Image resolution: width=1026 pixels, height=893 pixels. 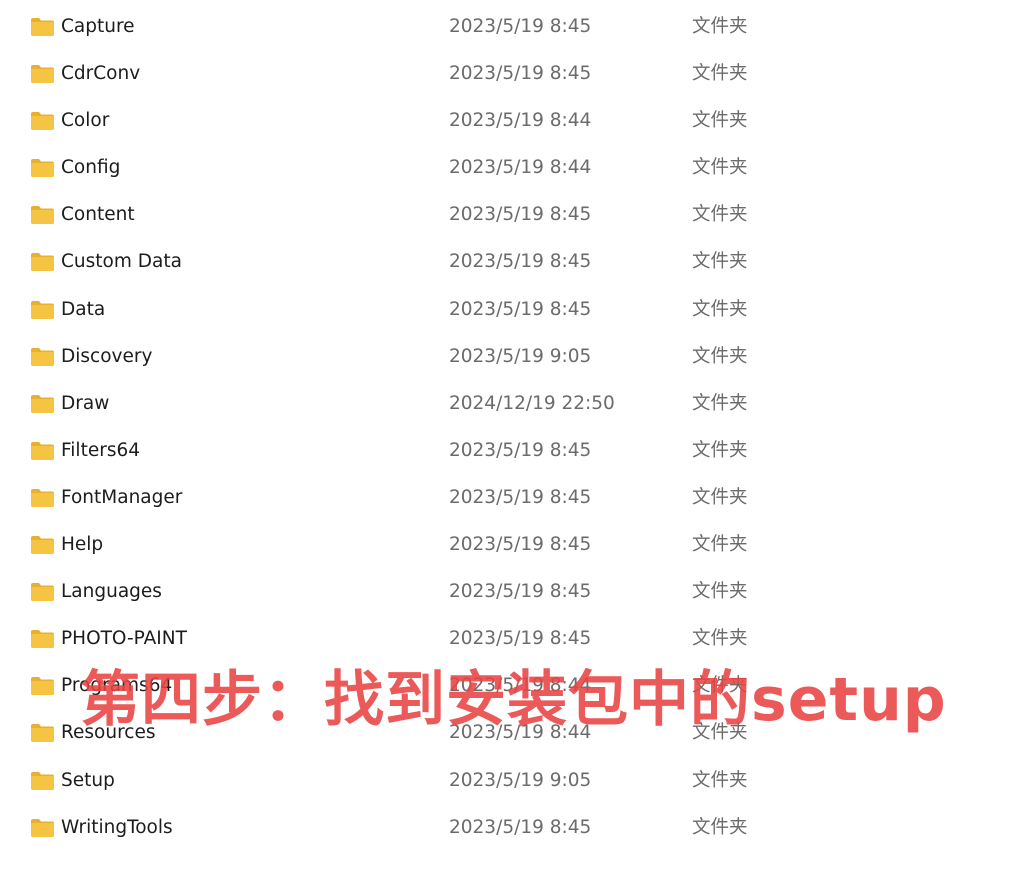 I want to click on list-item: PHOTO-PAINT 2023/5/19 8:45 文件夹, so click(x=513, y=639).